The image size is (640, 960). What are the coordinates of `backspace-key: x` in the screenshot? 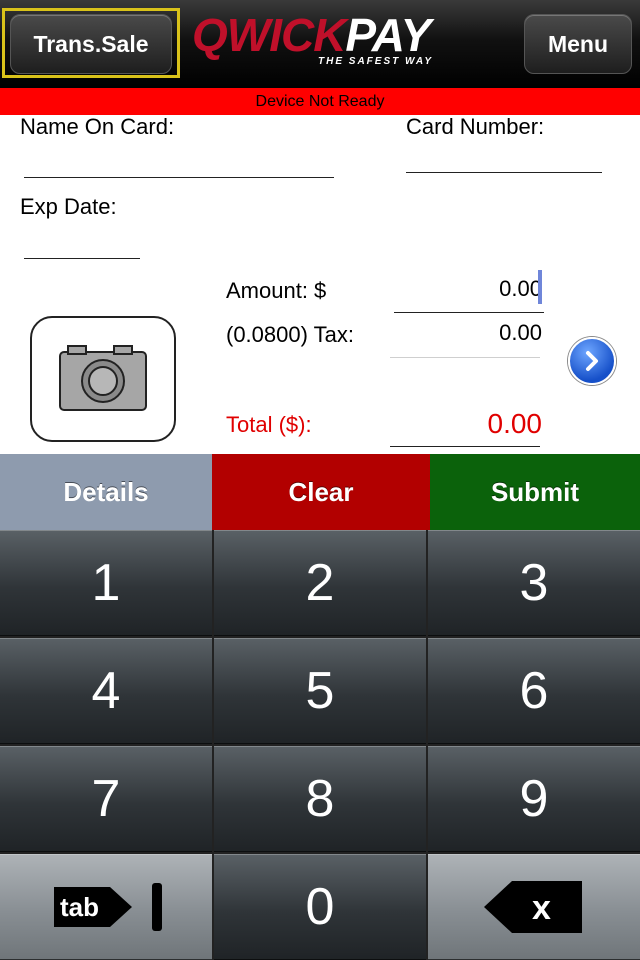 It's located at (534, 907).